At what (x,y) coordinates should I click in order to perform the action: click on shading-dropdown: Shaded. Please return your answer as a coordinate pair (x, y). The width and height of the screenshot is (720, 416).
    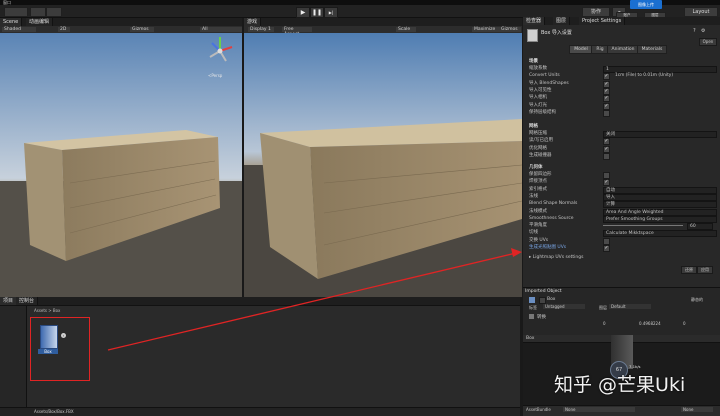
    Looking at the image, I should click on (19, 29).